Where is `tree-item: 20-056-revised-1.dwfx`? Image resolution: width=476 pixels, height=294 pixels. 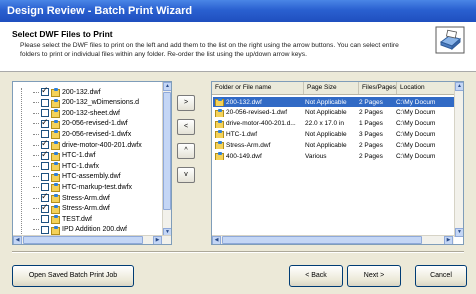
tree-item: 20-056-revised-1.dwfx is located at coordinates (98, 134).